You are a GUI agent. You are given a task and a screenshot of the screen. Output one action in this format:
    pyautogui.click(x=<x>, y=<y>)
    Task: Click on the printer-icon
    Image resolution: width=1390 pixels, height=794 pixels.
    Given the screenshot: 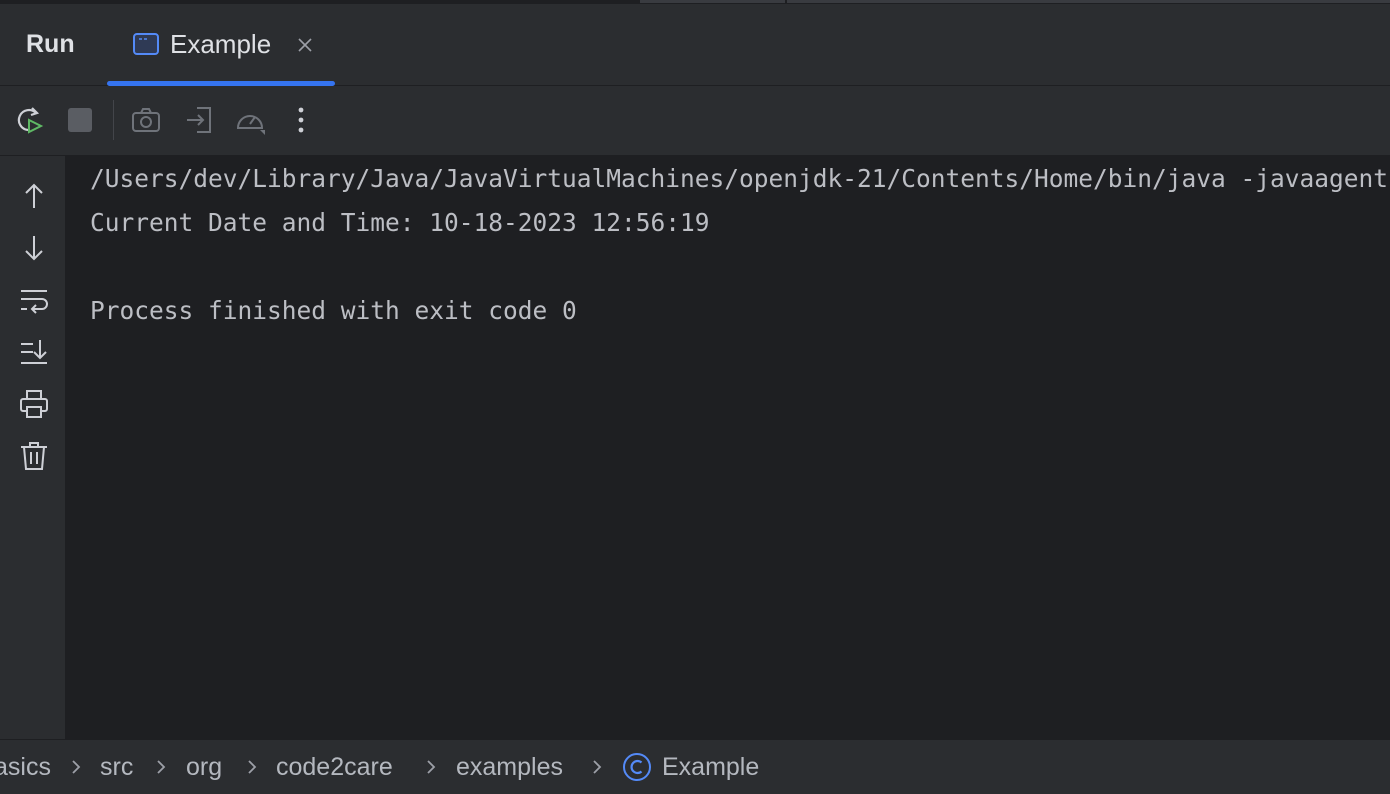 What is the action you would take?
    pyautogui.click(x=34, y=404)
    